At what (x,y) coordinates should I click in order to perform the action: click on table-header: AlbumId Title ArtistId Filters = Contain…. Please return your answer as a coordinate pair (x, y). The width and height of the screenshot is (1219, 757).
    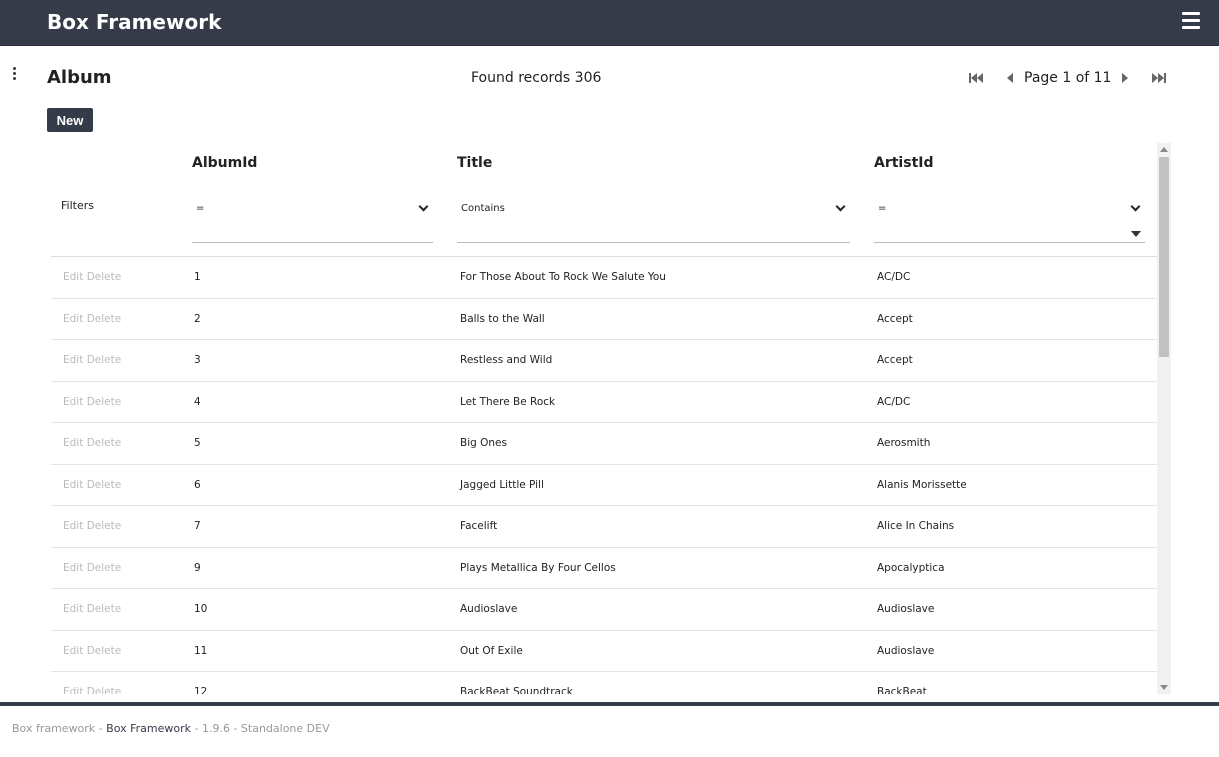
    Looking at the image, I should click on (604, 200).